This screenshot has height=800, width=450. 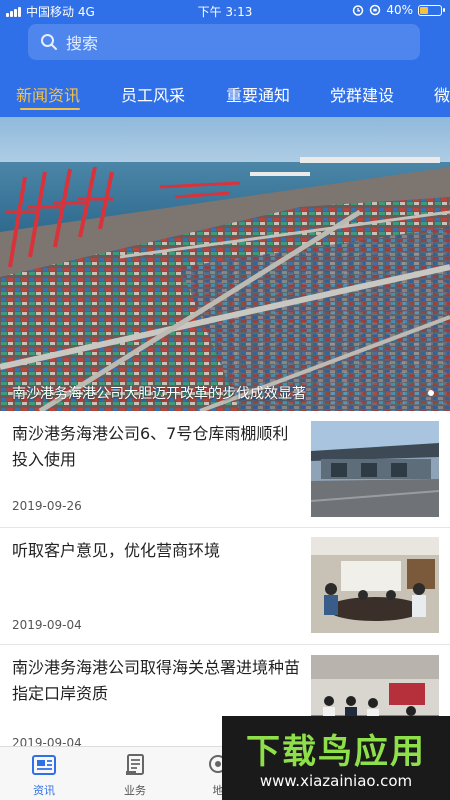 What do you see at coordinates (82, 43) in the screenshot?
I see `search-placeholder: 搜索` at bounding box center [82, 43].